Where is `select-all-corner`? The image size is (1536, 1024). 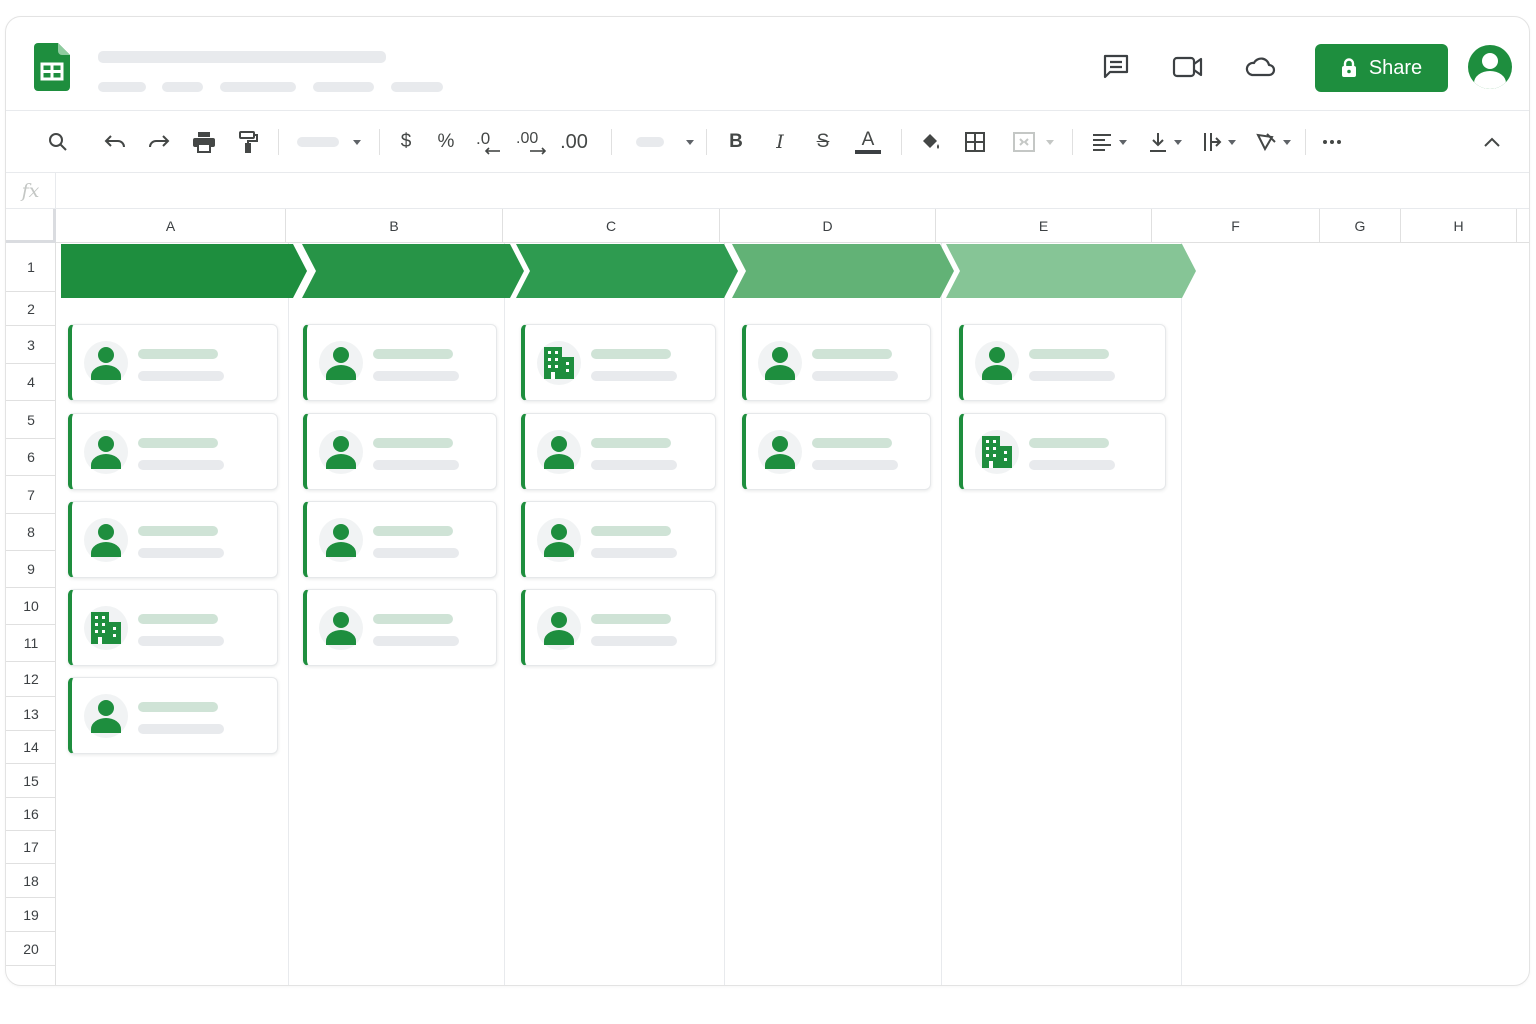 select-all-corner is located at coordinates (31, 226).